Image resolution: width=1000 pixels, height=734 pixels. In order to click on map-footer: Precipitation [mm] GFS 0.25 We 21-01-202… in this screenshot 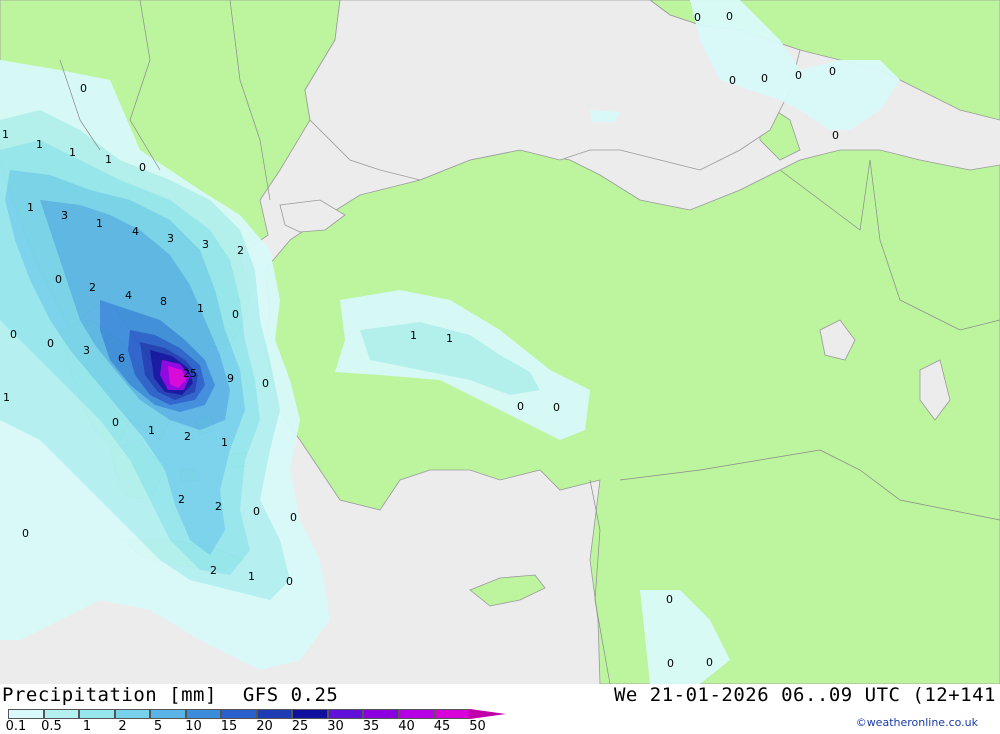, I will do `click(500, 709)`.